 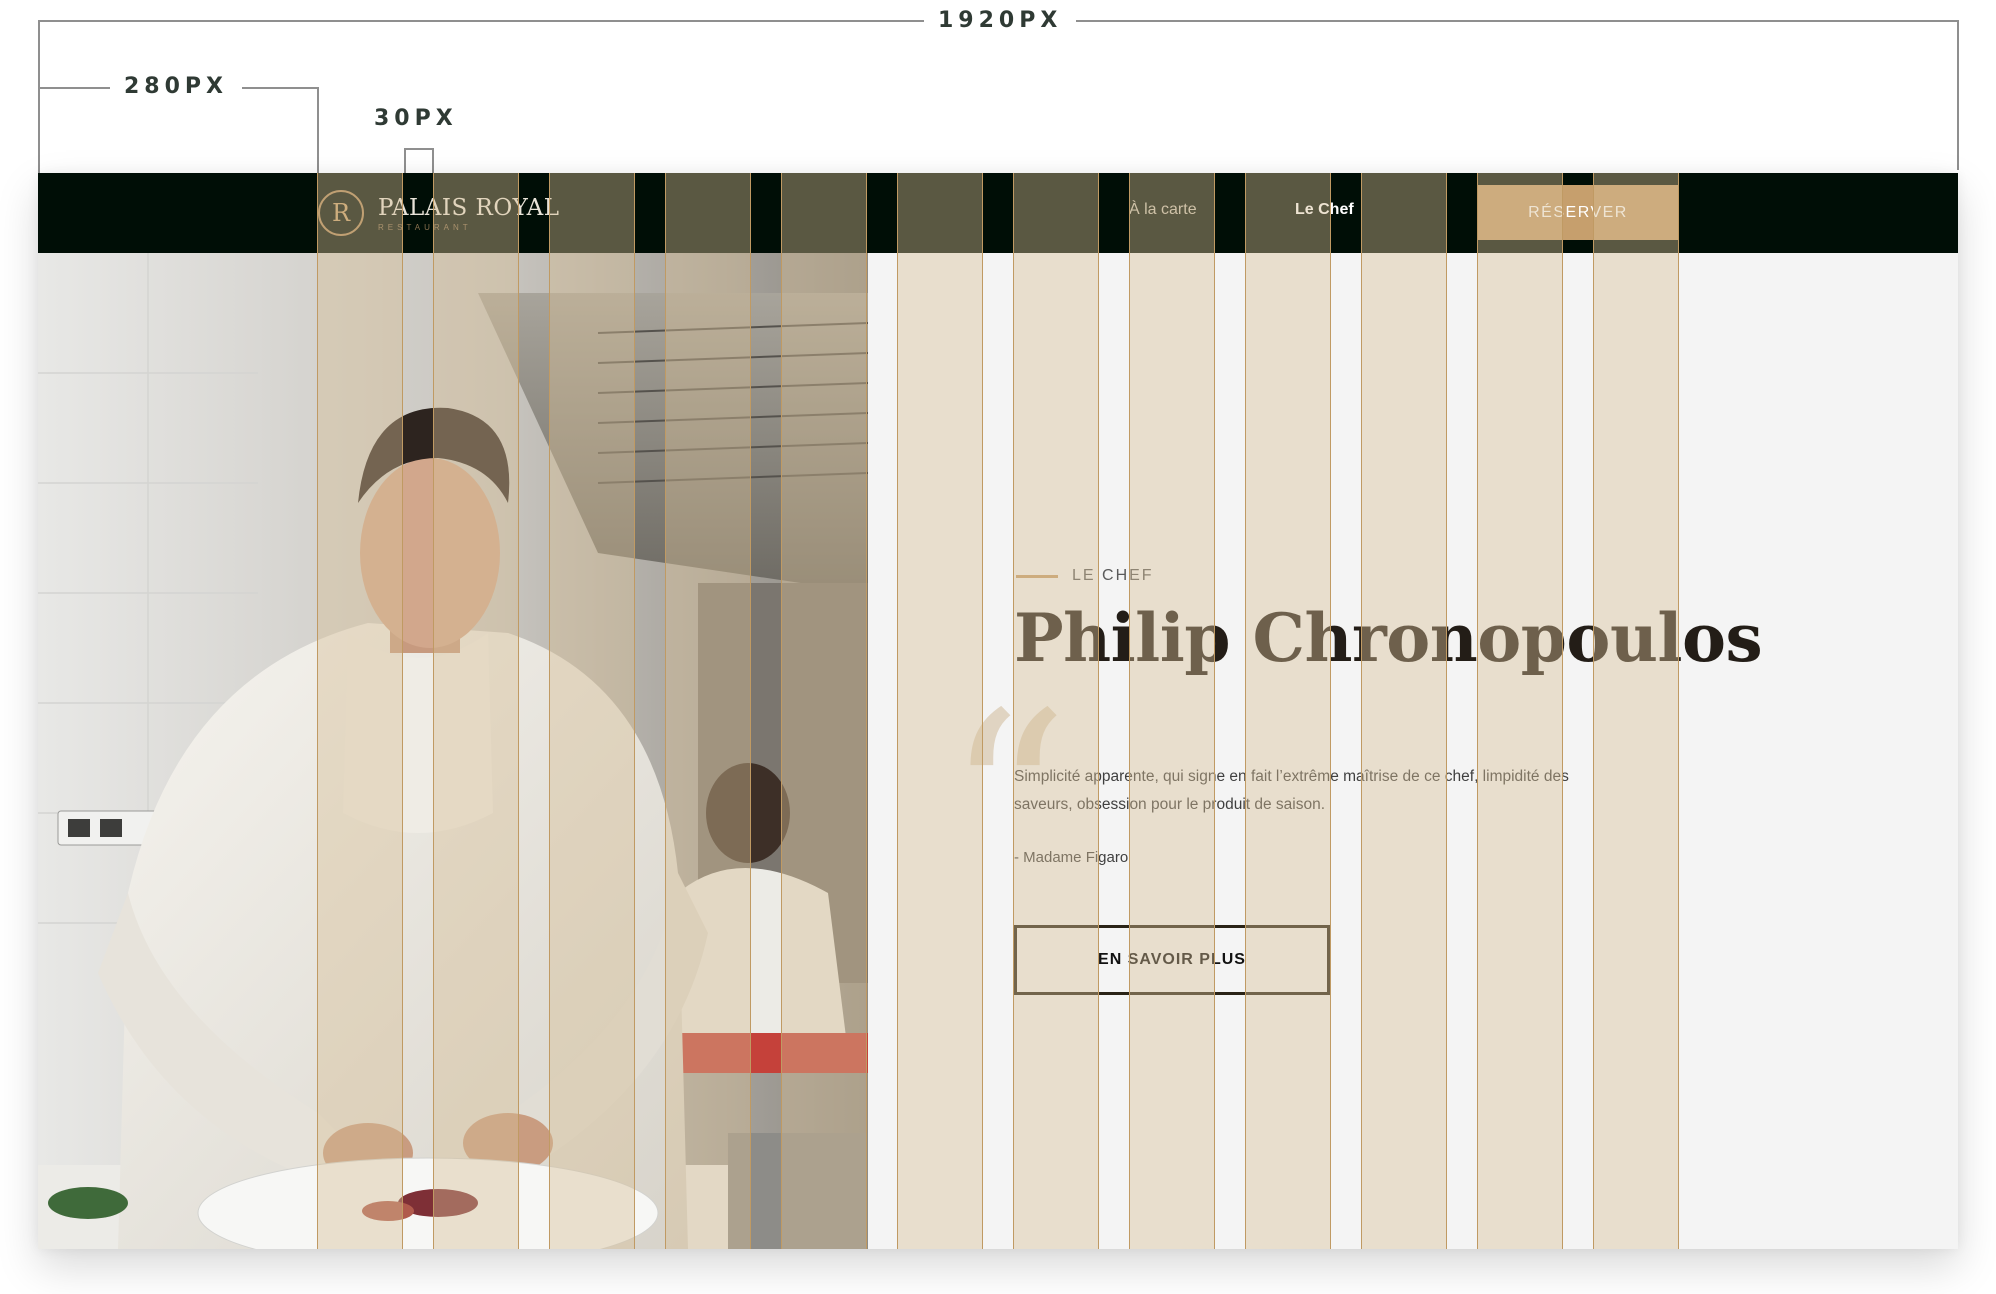 I want to click on logo-name: PALAIS ROYAL, so click(x=469, y=207).